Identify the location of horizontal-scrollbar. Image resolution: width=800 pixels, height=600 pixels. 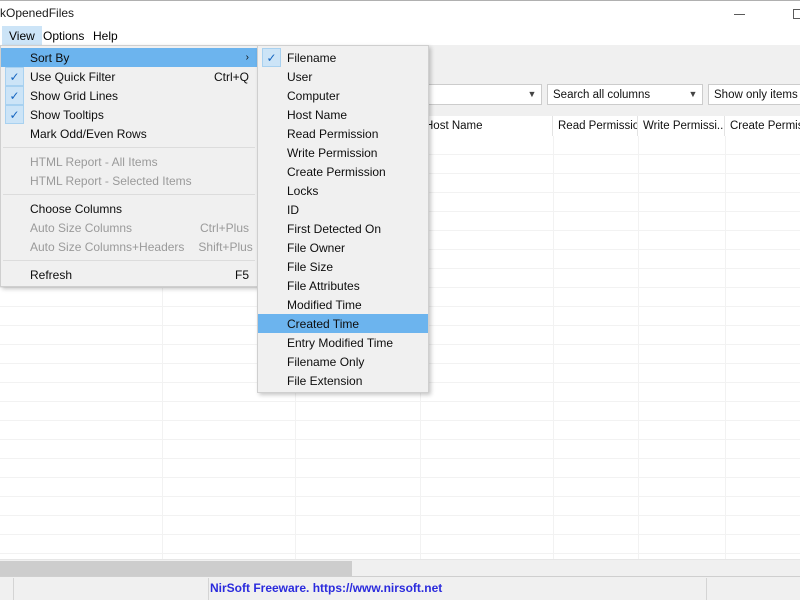
(400, 567).